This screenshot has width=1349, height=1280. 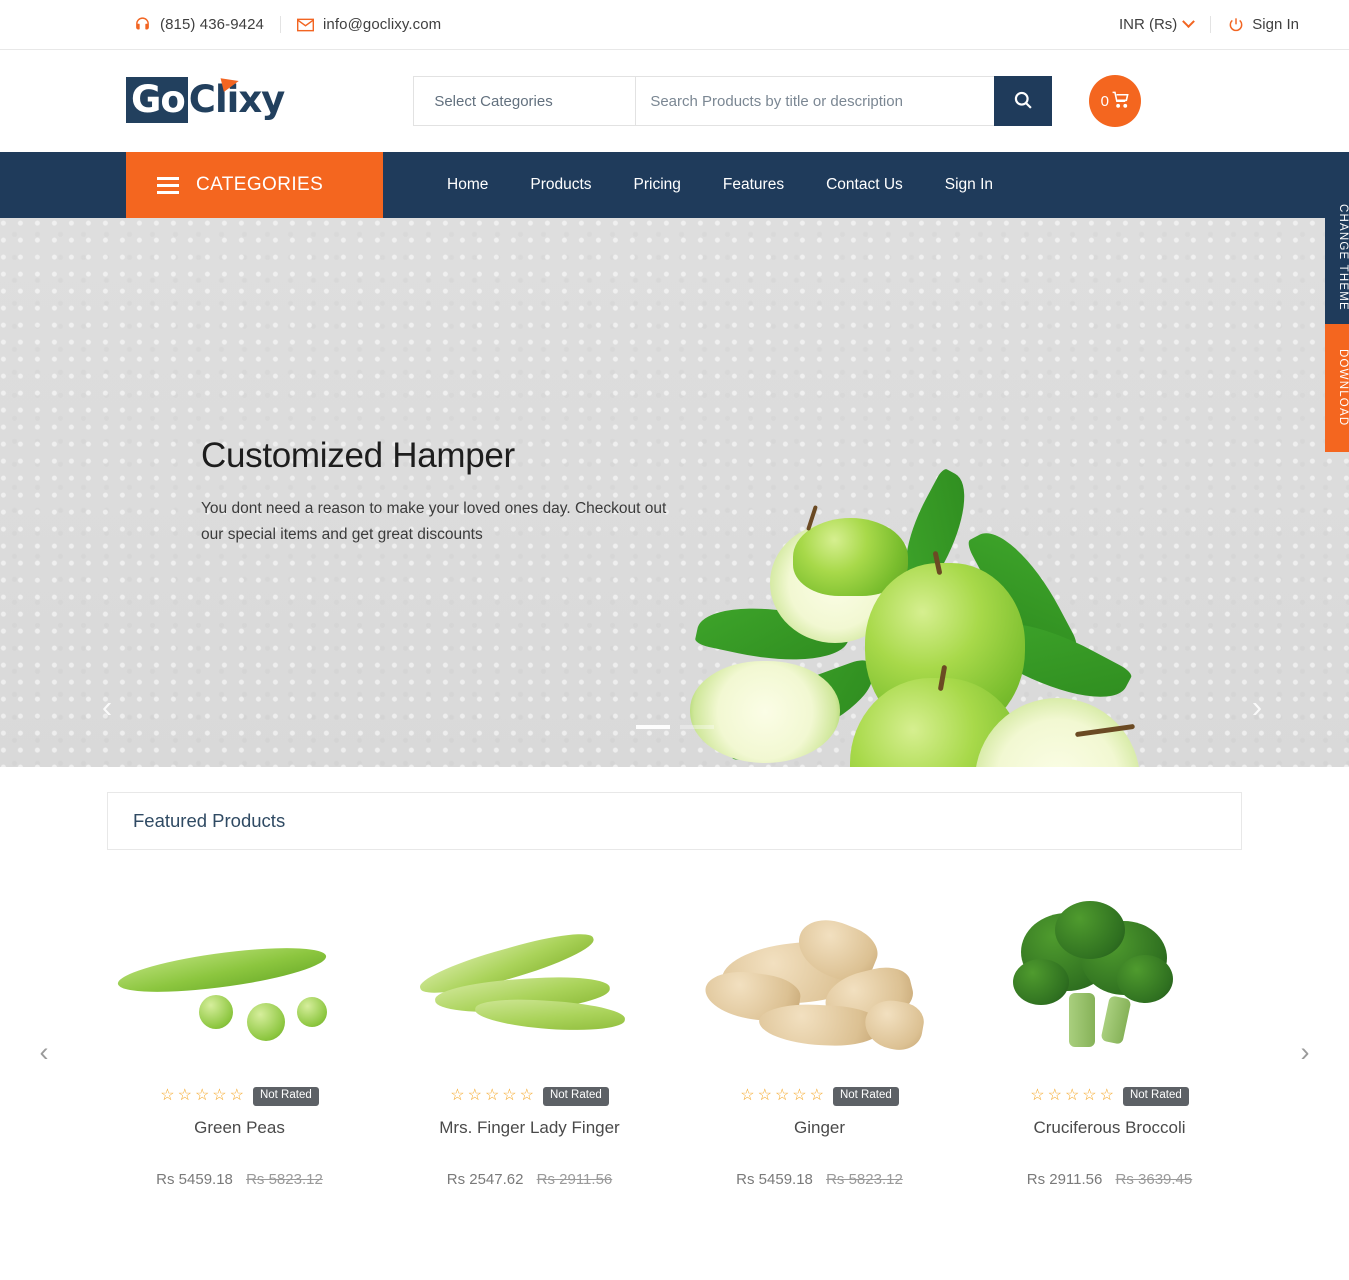 What do you see at coordinates (239, 1127) in the screenshot?
I see `product-name: Green Peas` at bounding box center [239, 1127].